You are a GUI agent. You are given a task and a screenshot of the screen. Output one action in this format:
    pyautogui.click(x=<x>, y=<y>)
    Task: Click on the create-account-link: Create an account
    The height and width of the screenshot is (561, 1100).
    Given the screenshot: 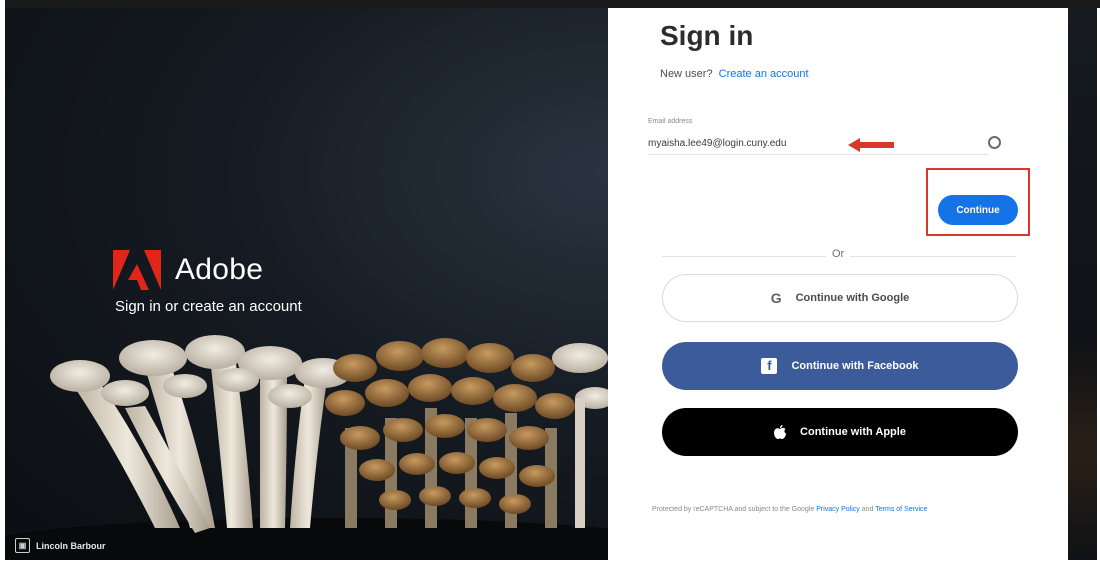 What is the action you would take?
    pyautogui.click(x=764, y=74)
    